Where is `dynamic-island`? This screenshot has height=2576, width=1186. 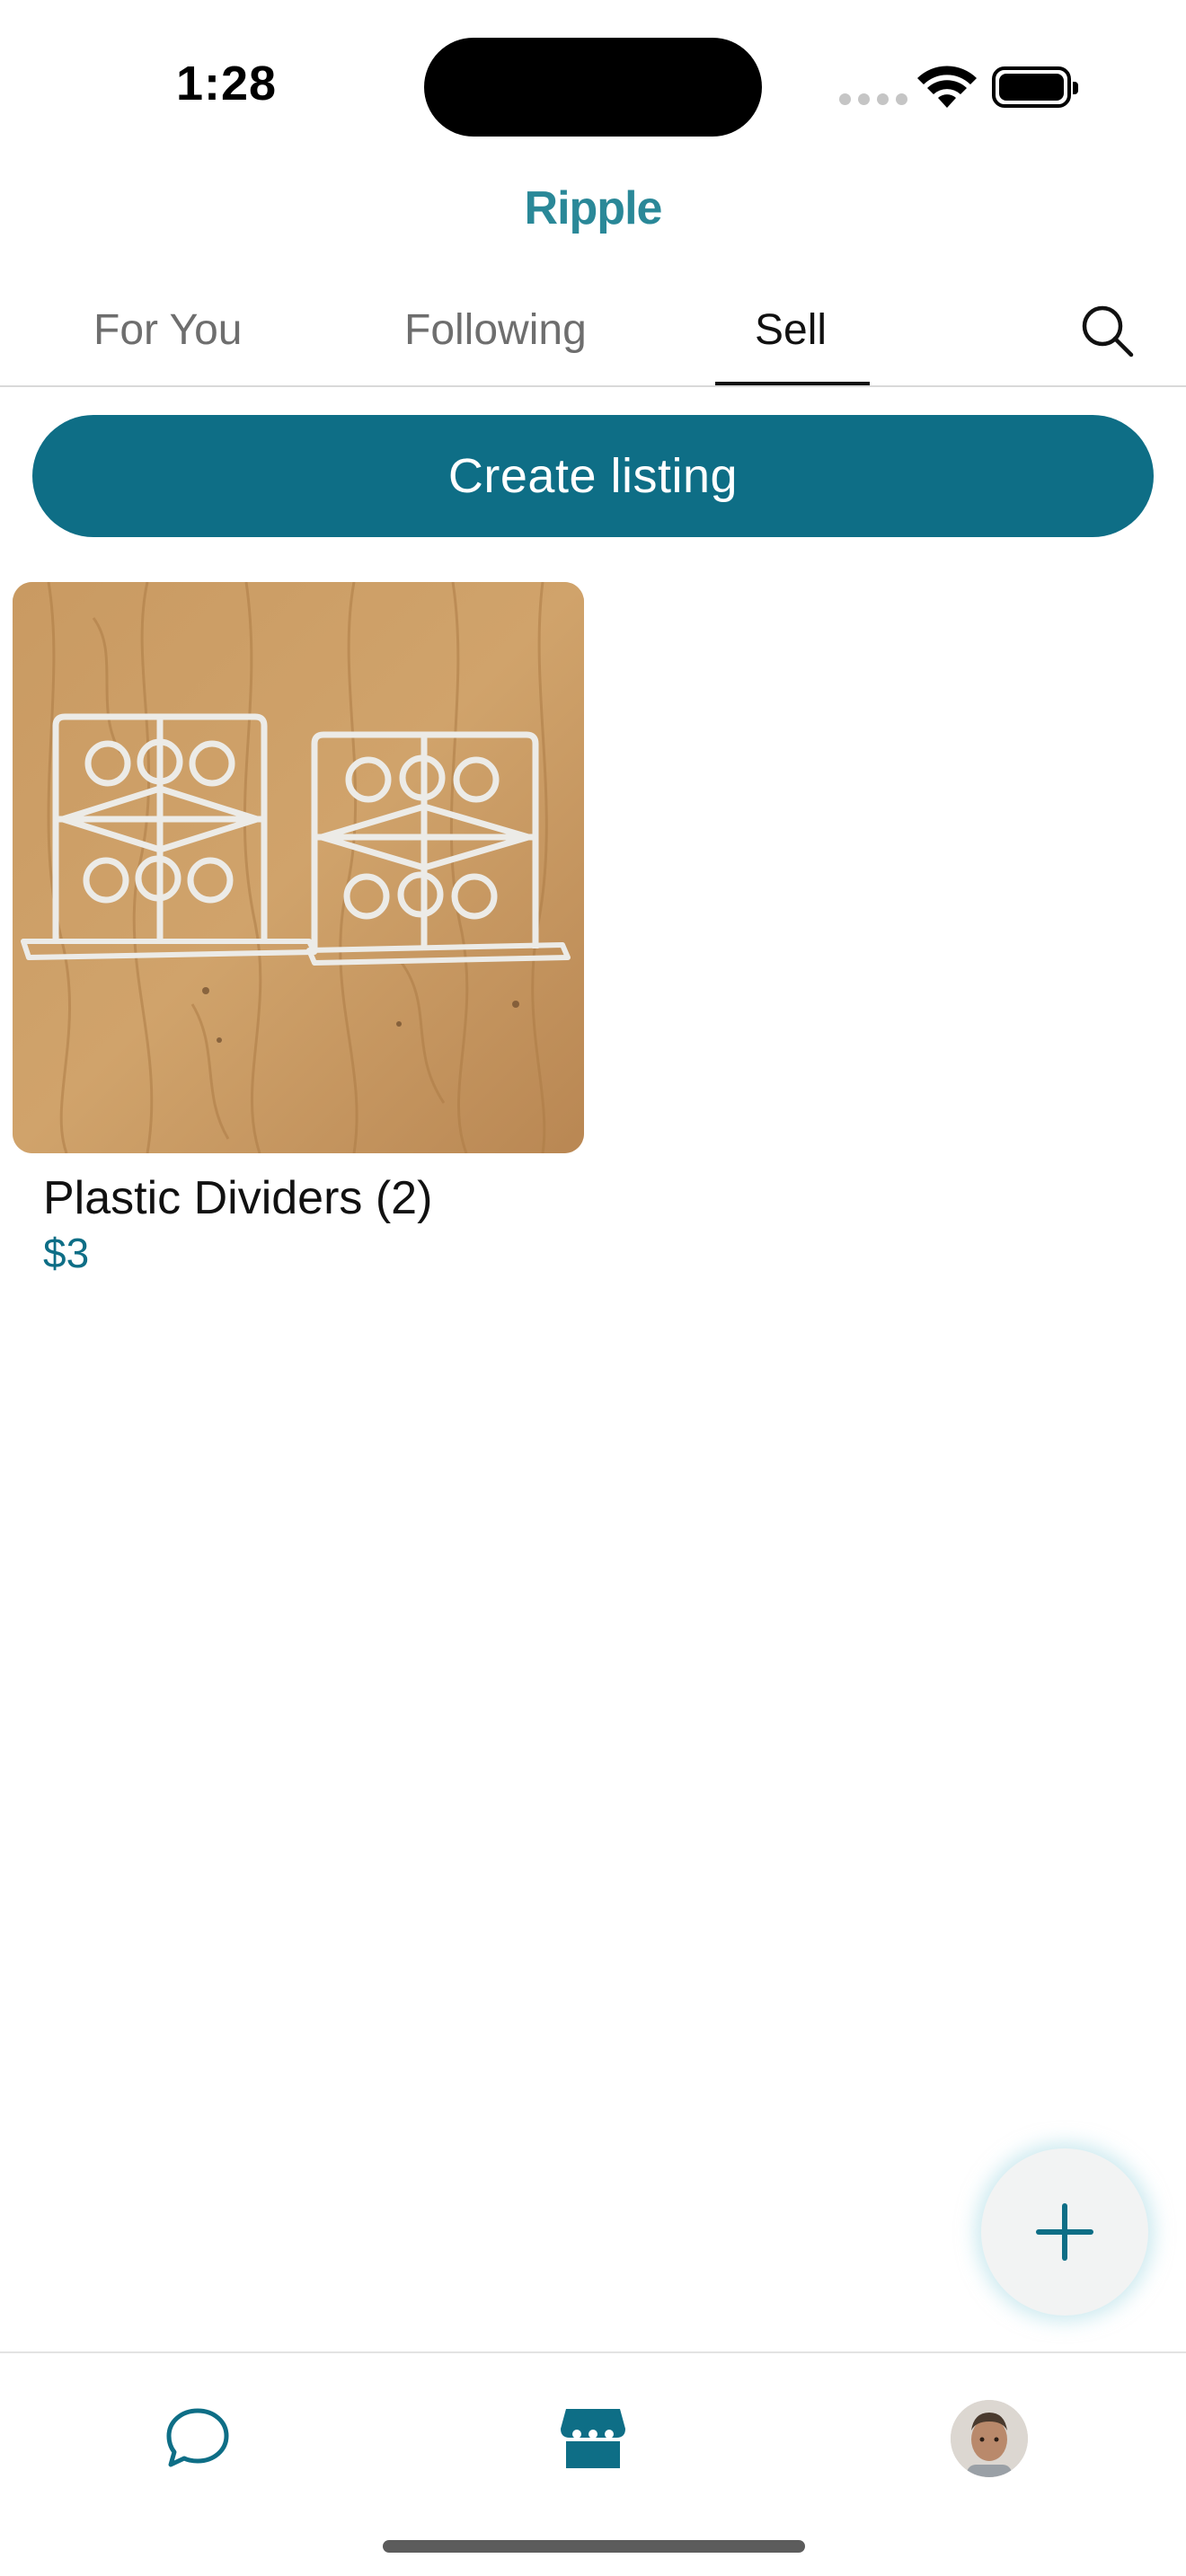
dynamic-island is located at coordinates (593, 87).